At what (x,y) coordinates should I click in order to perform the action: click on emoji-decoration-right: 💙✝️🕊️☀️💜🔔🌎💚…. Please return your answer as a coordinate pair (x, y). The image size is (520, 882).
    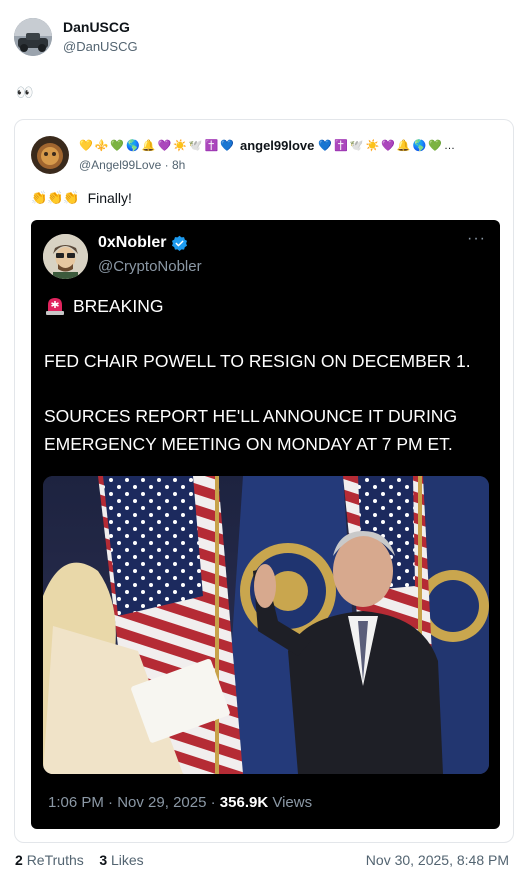
    Looking at the image, I should click on (387, 146).